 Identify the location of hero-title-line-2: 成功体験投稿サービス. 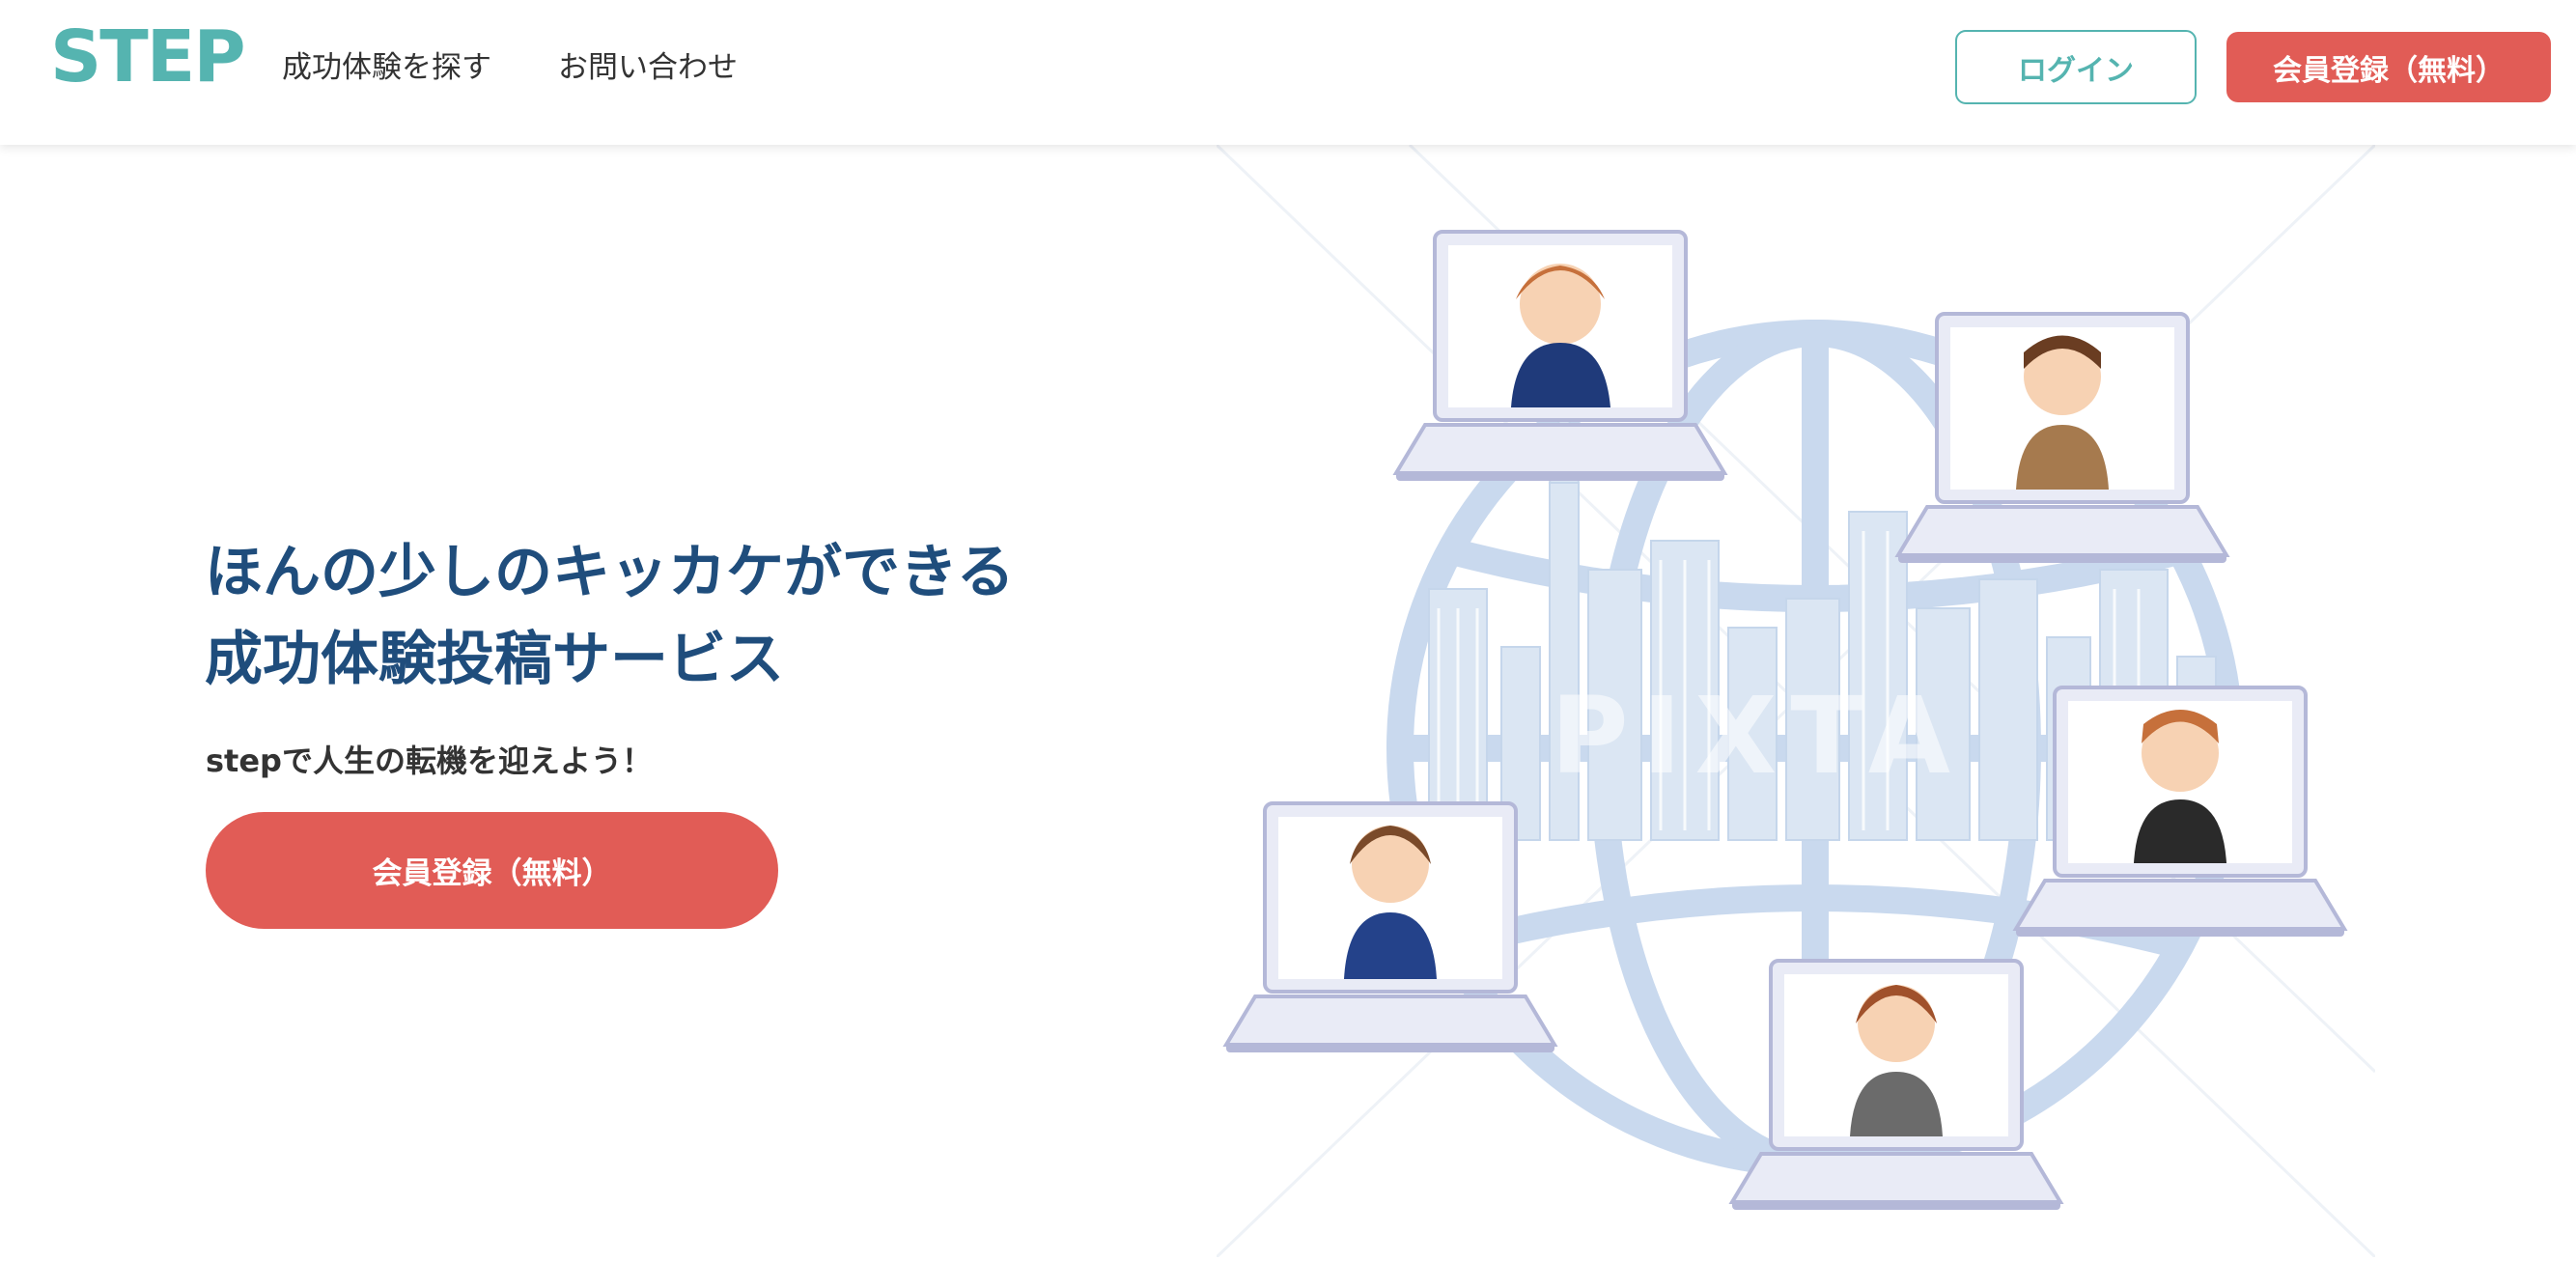
(495, 660).